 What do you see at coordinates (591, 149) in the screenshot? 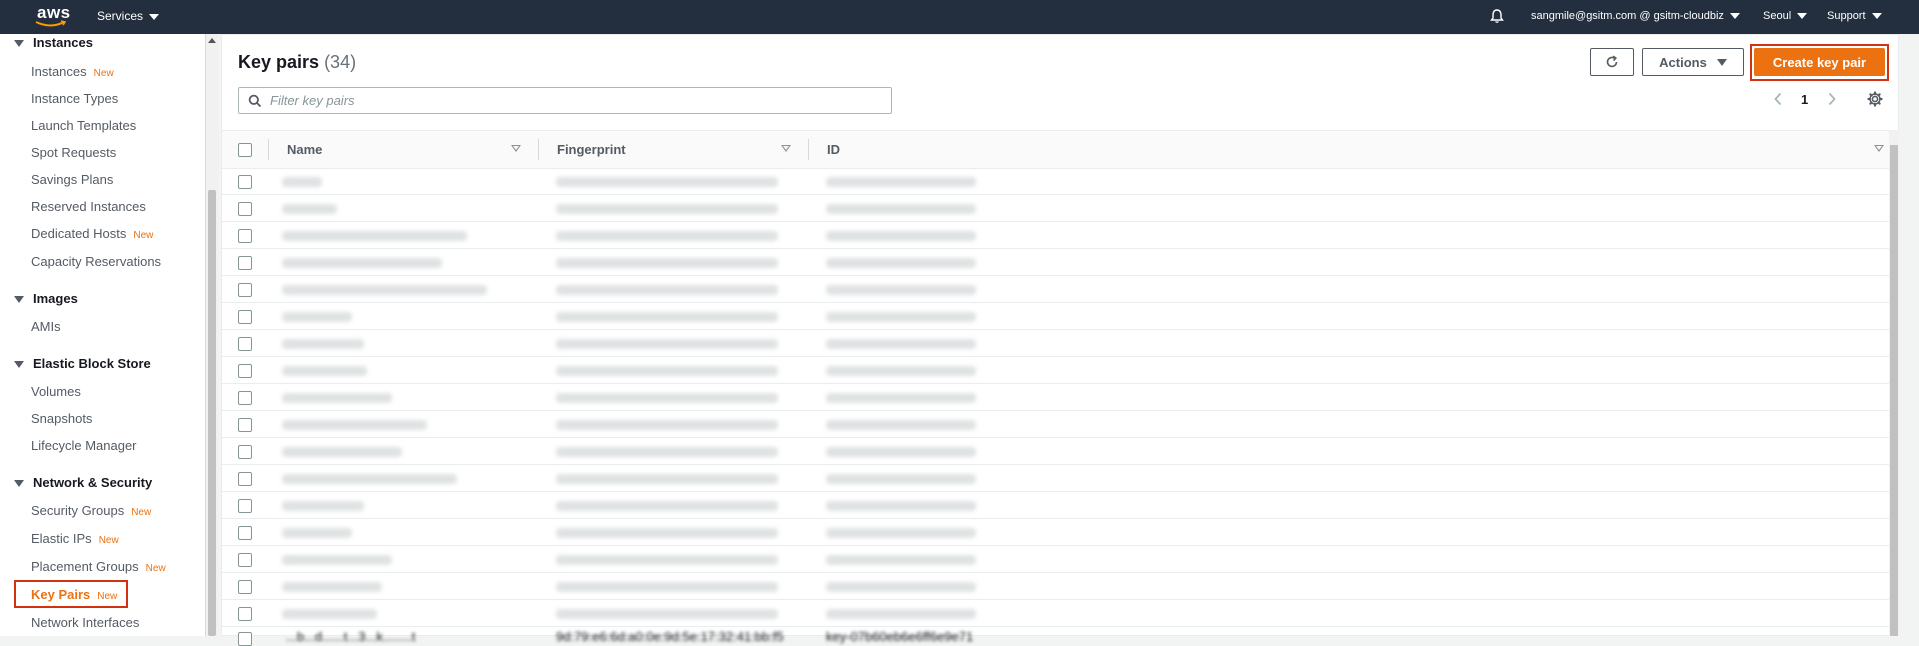
I see `column-header-fingerprint: Fingerprint` at bounding box center [591, 149].